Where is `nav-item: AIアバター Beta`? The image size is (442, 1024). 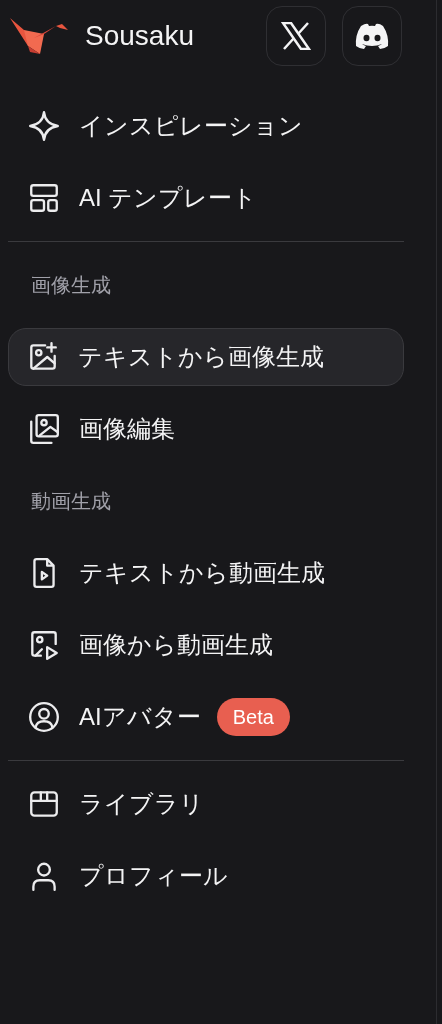
nav-item: AIアバター Beta is located at coordinates (206, 717).